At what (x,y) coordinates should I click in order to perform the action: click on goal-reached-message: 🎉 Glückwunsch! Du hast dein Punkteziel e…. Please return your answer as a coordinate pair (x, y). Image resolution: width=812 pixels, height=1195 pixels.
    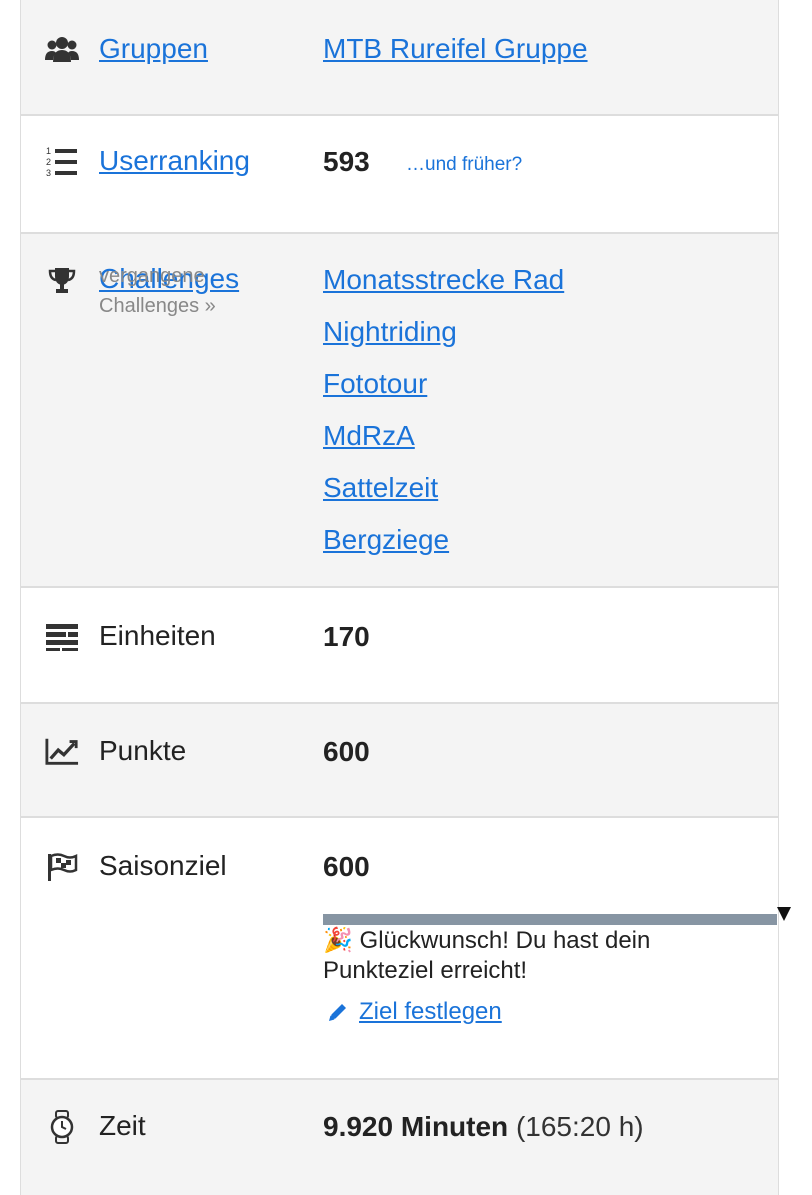
    Looking at the image, I should click on (487, 955).